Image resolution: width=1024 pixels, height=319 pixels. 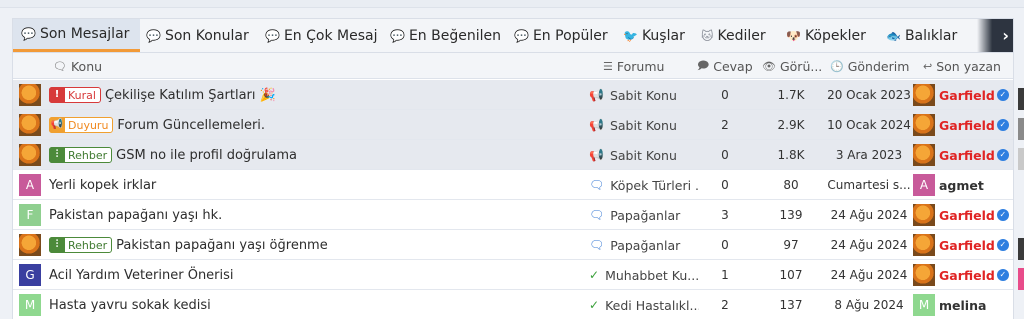 What do you see at coordinates (512, 4) in the screenshot?
I see `top-bar` at bounding box center [512, 4].